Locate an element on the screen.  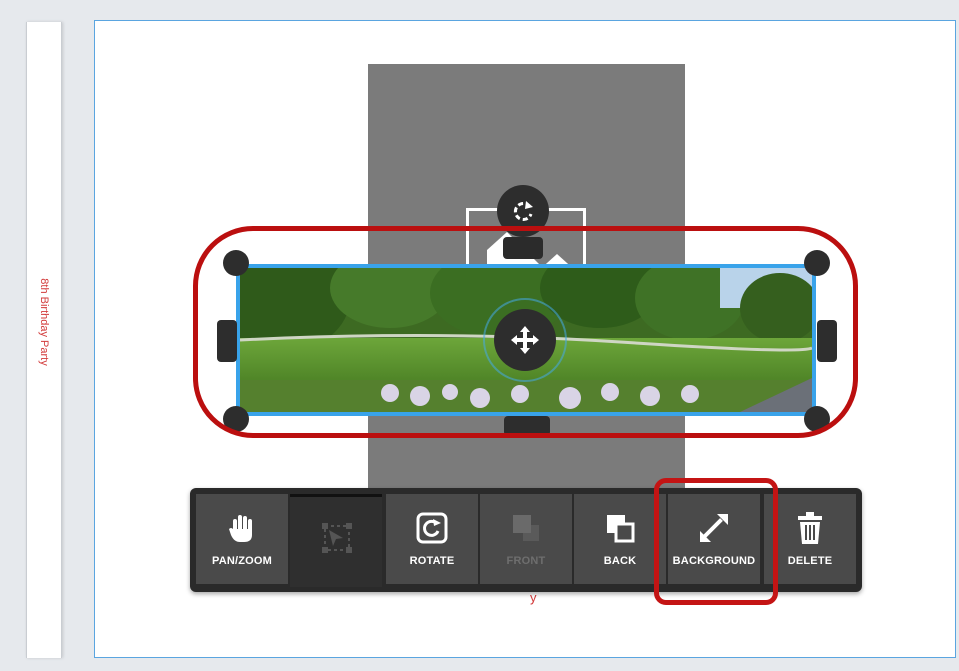
bring-front-icon is located at coordinates (526, 528).